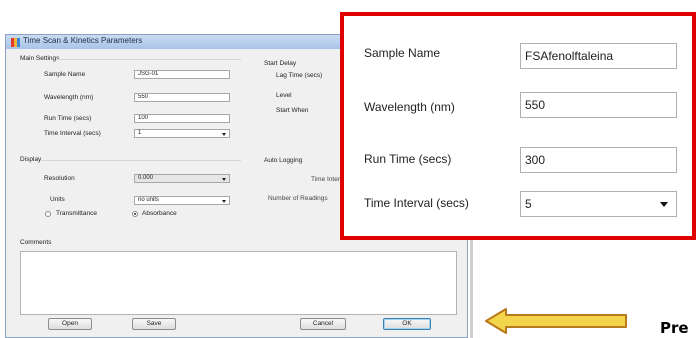  What do you see at coordinates (135, 214) in the screenshot?
I see `absorbance-radio` at bounding box center [135, 214].